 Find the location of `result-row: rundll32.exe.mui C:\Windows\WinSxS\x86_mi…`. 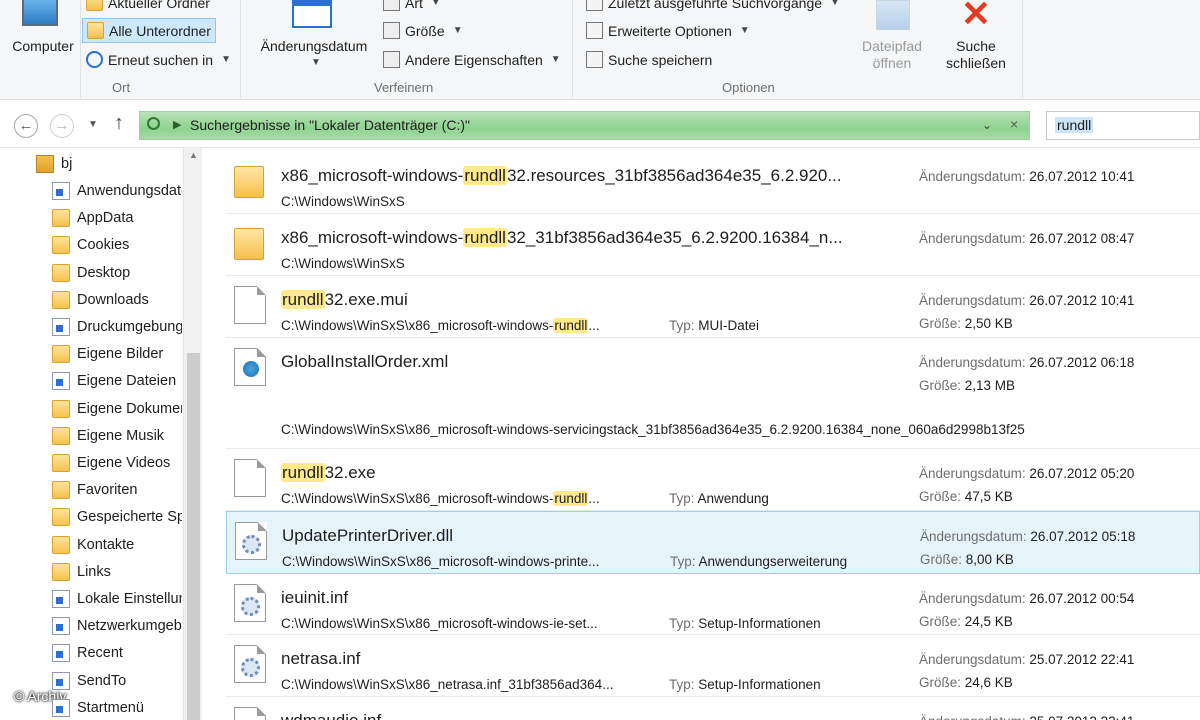

result-row: rundll32.exe.mui C:\Windows\WinSxS\x86_mi… is located at coordinates (713, 307).